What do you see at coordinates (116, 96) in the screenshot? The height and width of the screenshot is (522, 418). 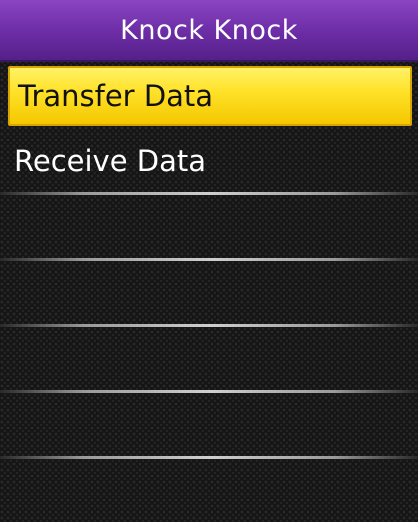 I see `menu-item-label: Transfer Data` at bounding box center [116, 96].